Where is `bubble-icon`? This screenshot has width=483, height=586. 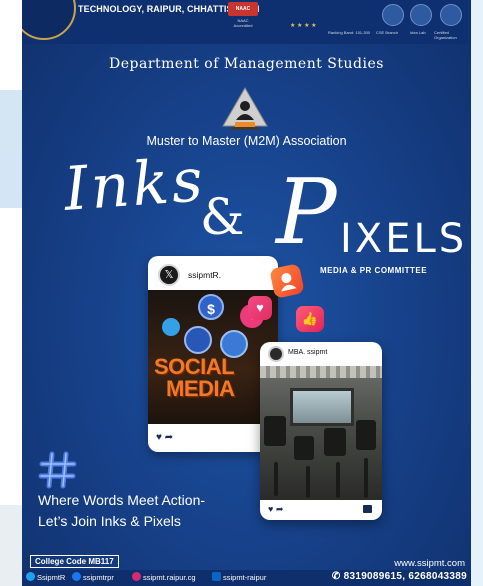
bubble-icon is located at coordinates (171, 327).